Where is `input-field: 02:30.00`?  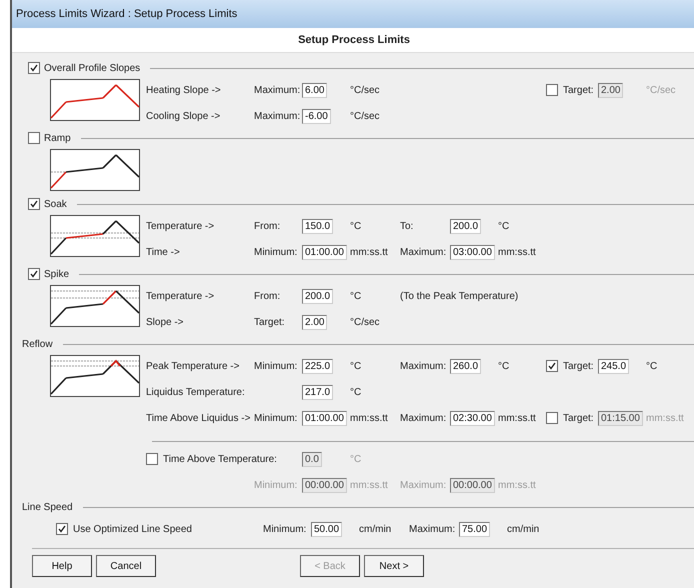
input-field: 02:30.00 is located at coordinates (472, 418).